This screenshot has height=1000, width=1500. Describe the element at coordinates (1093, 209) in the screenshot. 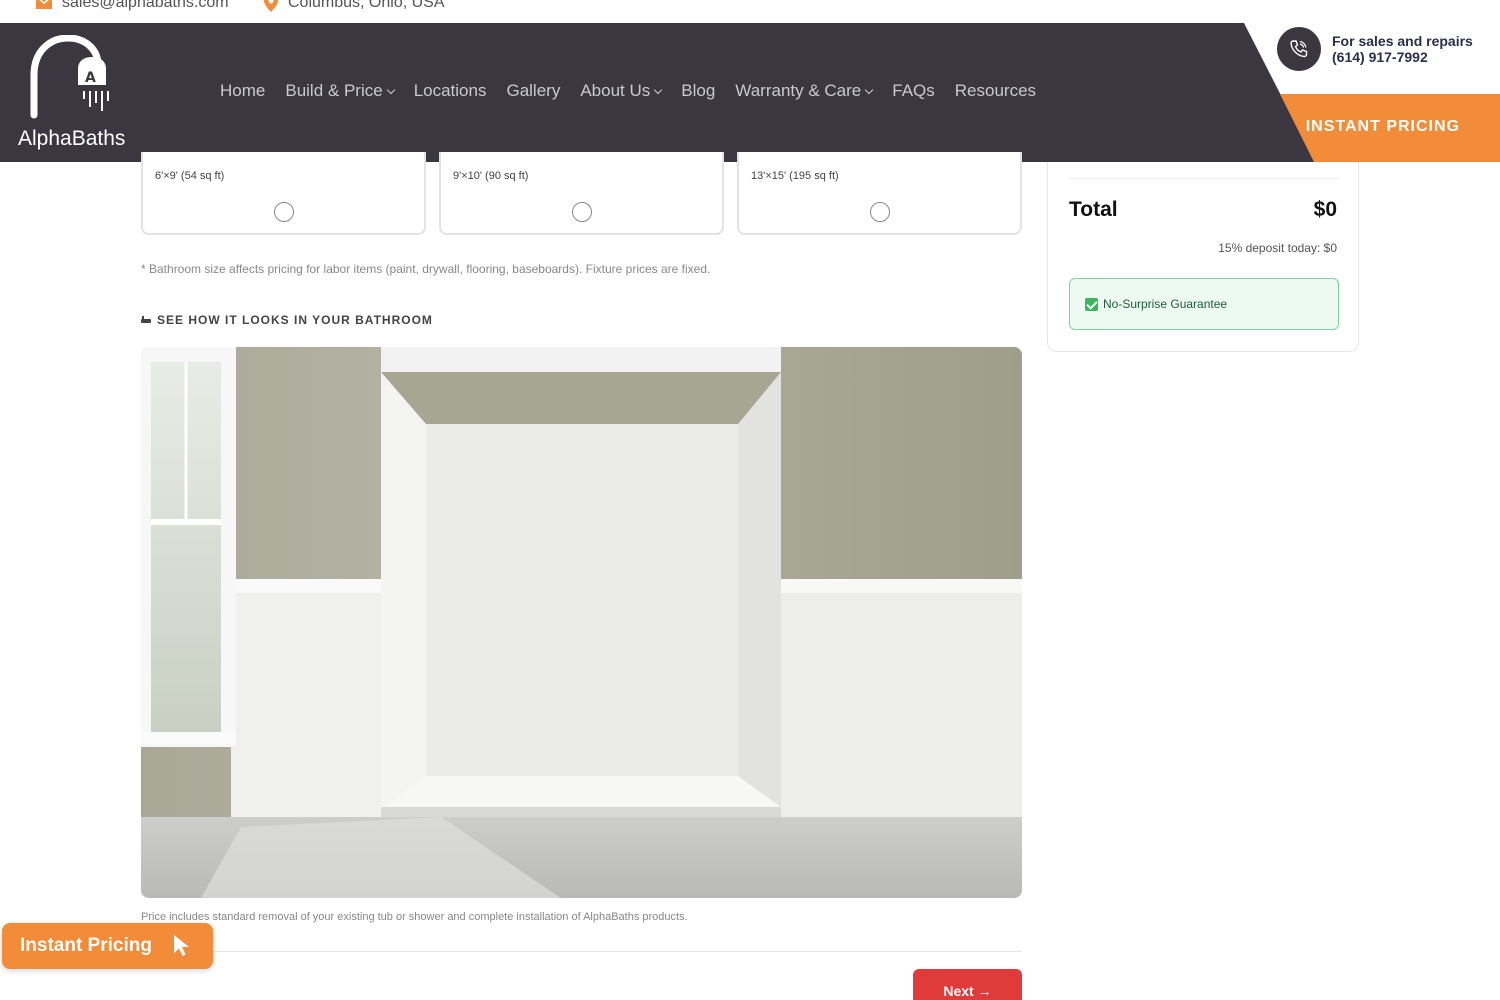

I see `total-label: Total` at that location.